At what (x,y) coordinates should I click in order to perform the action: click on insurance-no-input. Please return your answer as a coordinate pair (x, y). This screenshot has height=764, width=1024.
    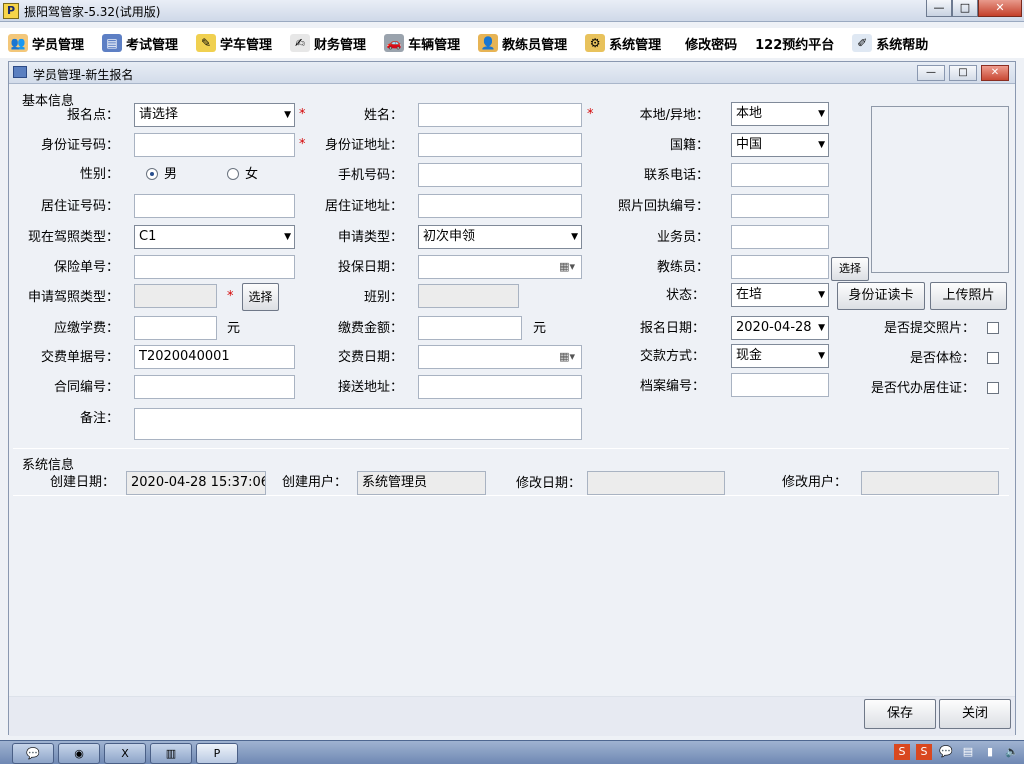
    Looking at the image, I should click on (214, 267).